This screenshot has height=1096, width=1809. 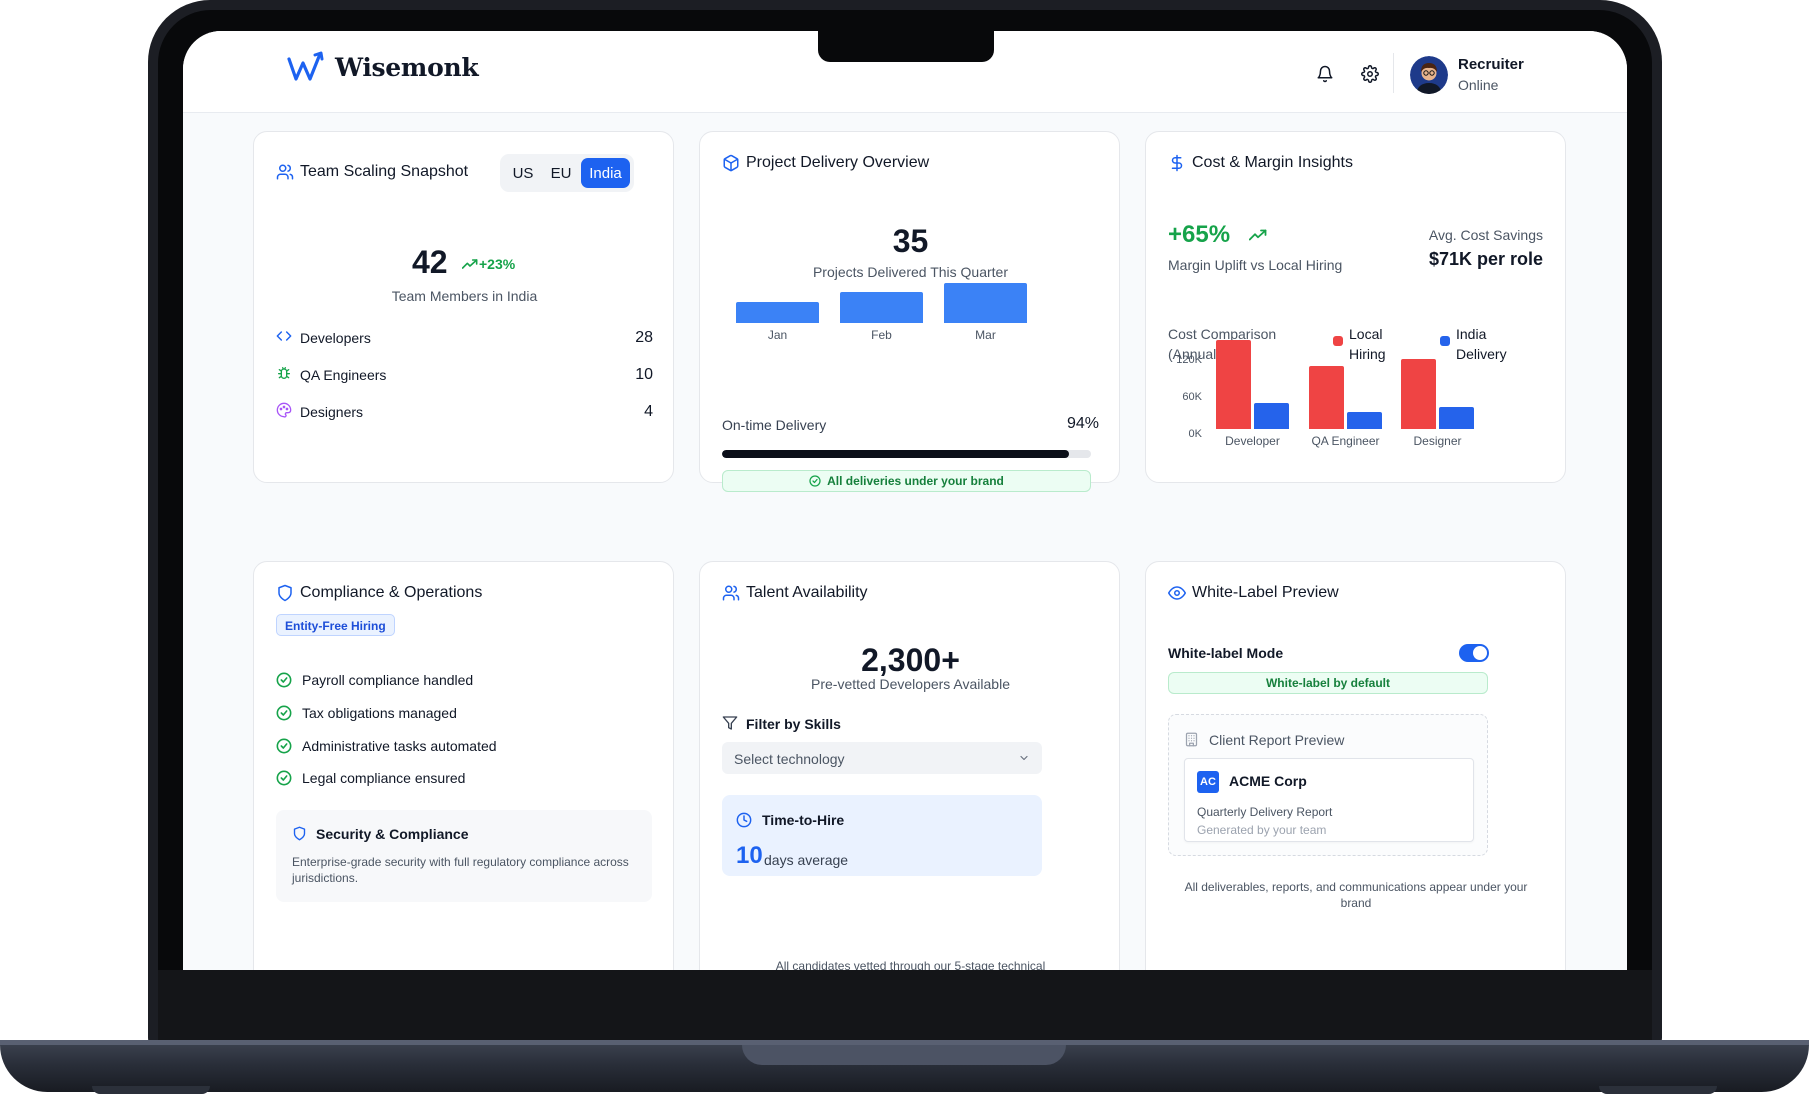 I want to click on camera-notch, so click(x=906, y=45).